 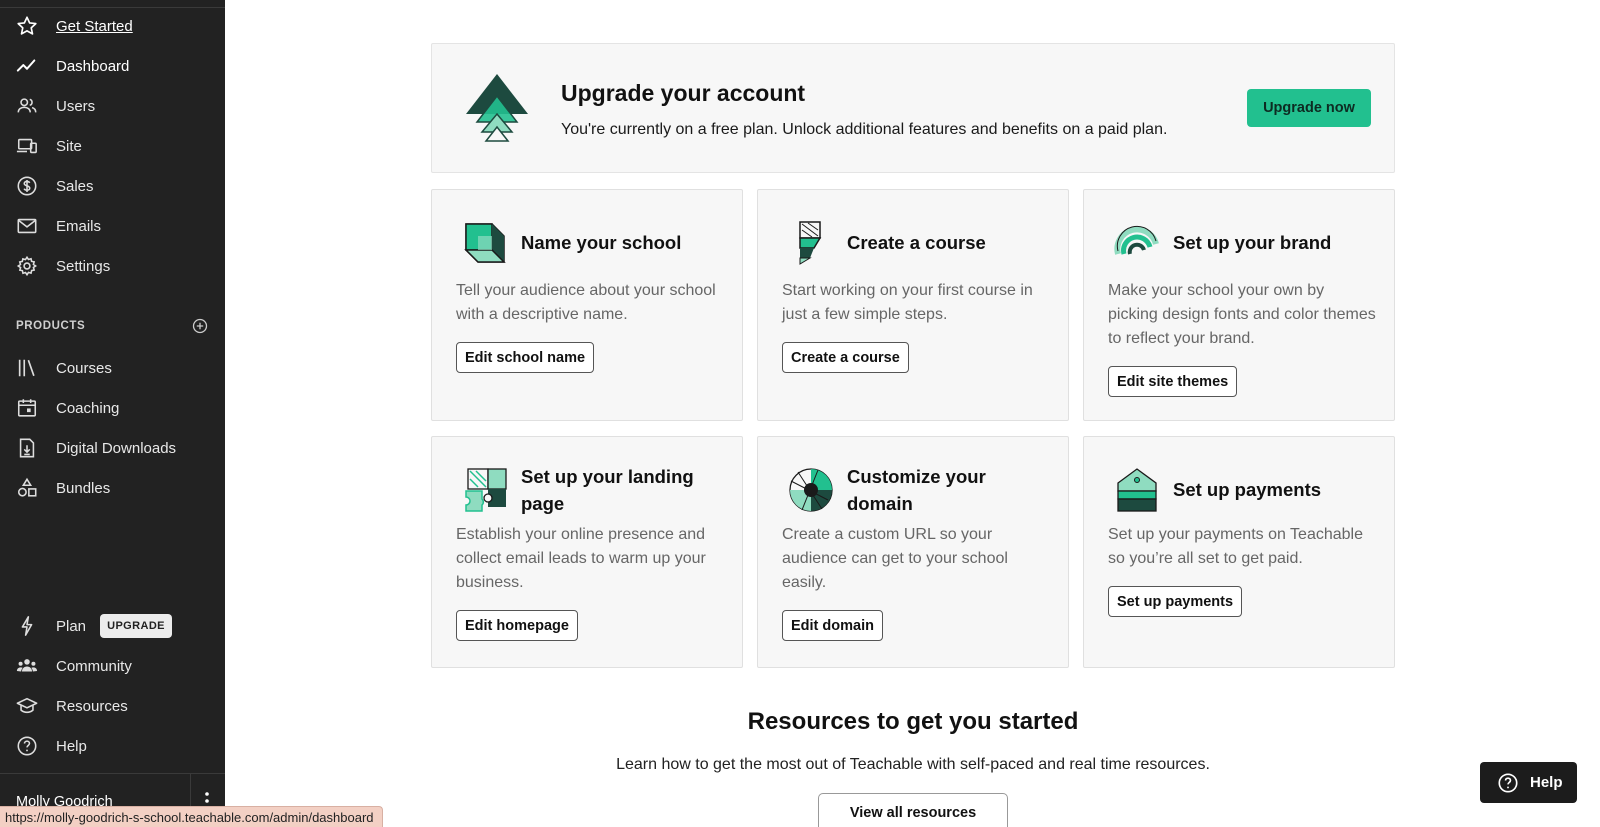 I want to click on card-title: Set up your brand, so click(x=1252, y=242).